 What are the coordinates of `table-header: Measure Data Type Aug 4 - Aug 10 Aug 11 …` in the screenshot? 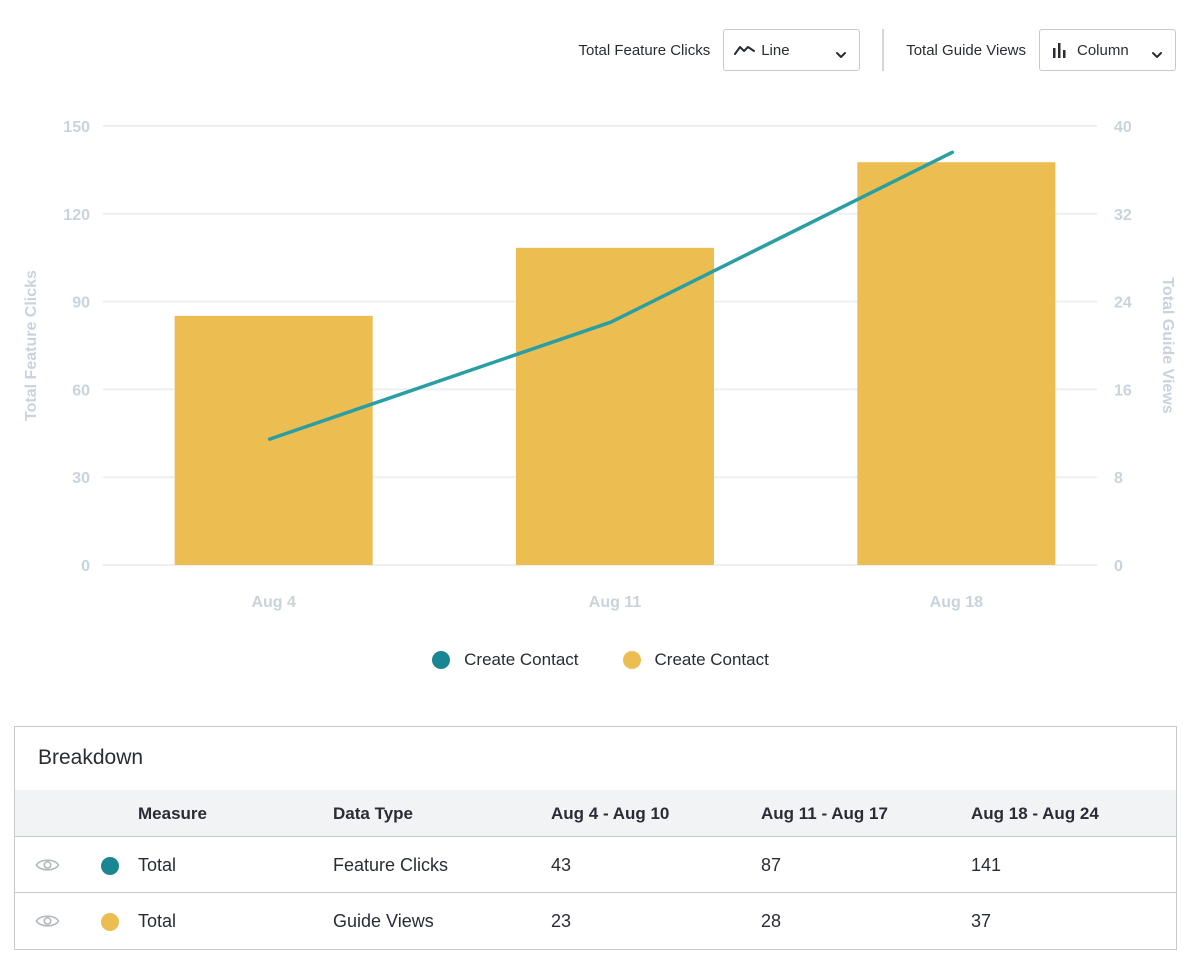 It's located at (595, 813).